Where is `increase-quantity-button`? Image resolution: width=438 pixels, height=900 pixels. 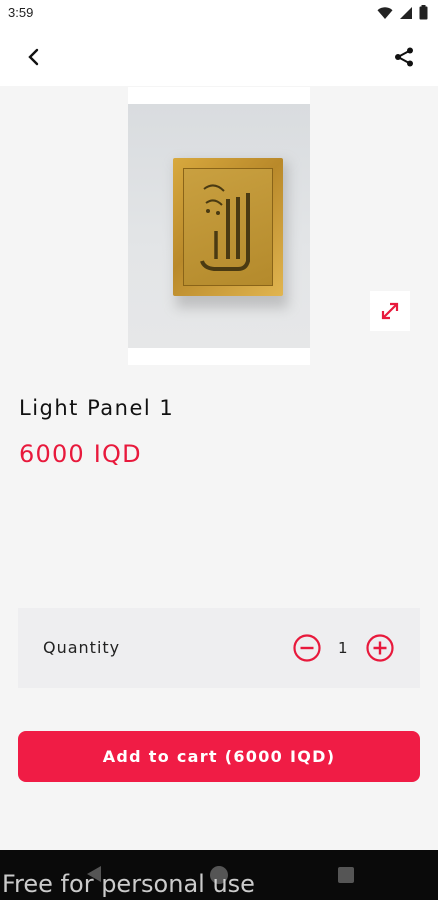 increase-quantity-button is located at coordinates (380, 648).